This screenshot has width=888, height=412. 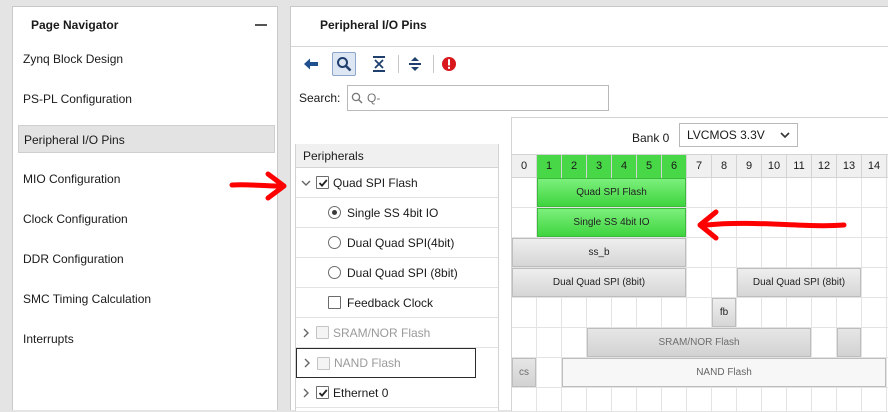 What do you see at coordinates (874, 166) in the screenshot?
I see `pin-number-14: 14` at bounding box center [874, 166].